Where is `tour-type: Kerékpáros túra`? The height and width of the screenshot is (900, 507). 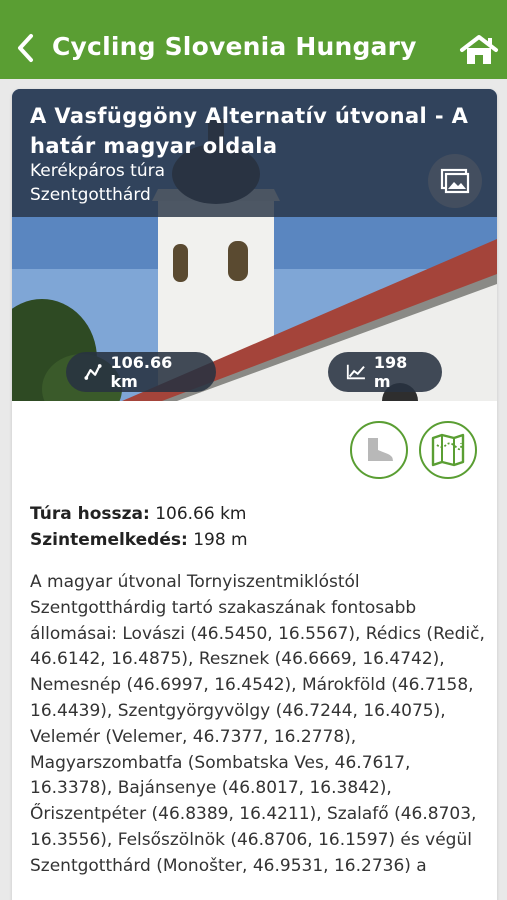
tour-type: Kerékpáros túra is located at coordinates (98, 171).